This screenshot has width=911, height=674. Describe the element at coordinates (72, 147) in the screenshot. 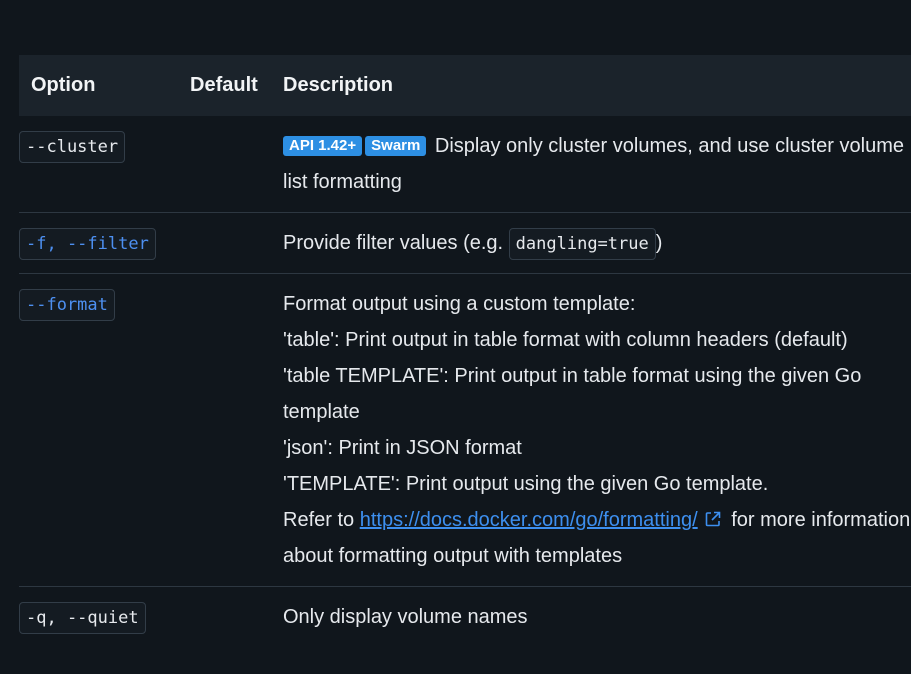

I see `option-code-cluster: --cluster` at that location.